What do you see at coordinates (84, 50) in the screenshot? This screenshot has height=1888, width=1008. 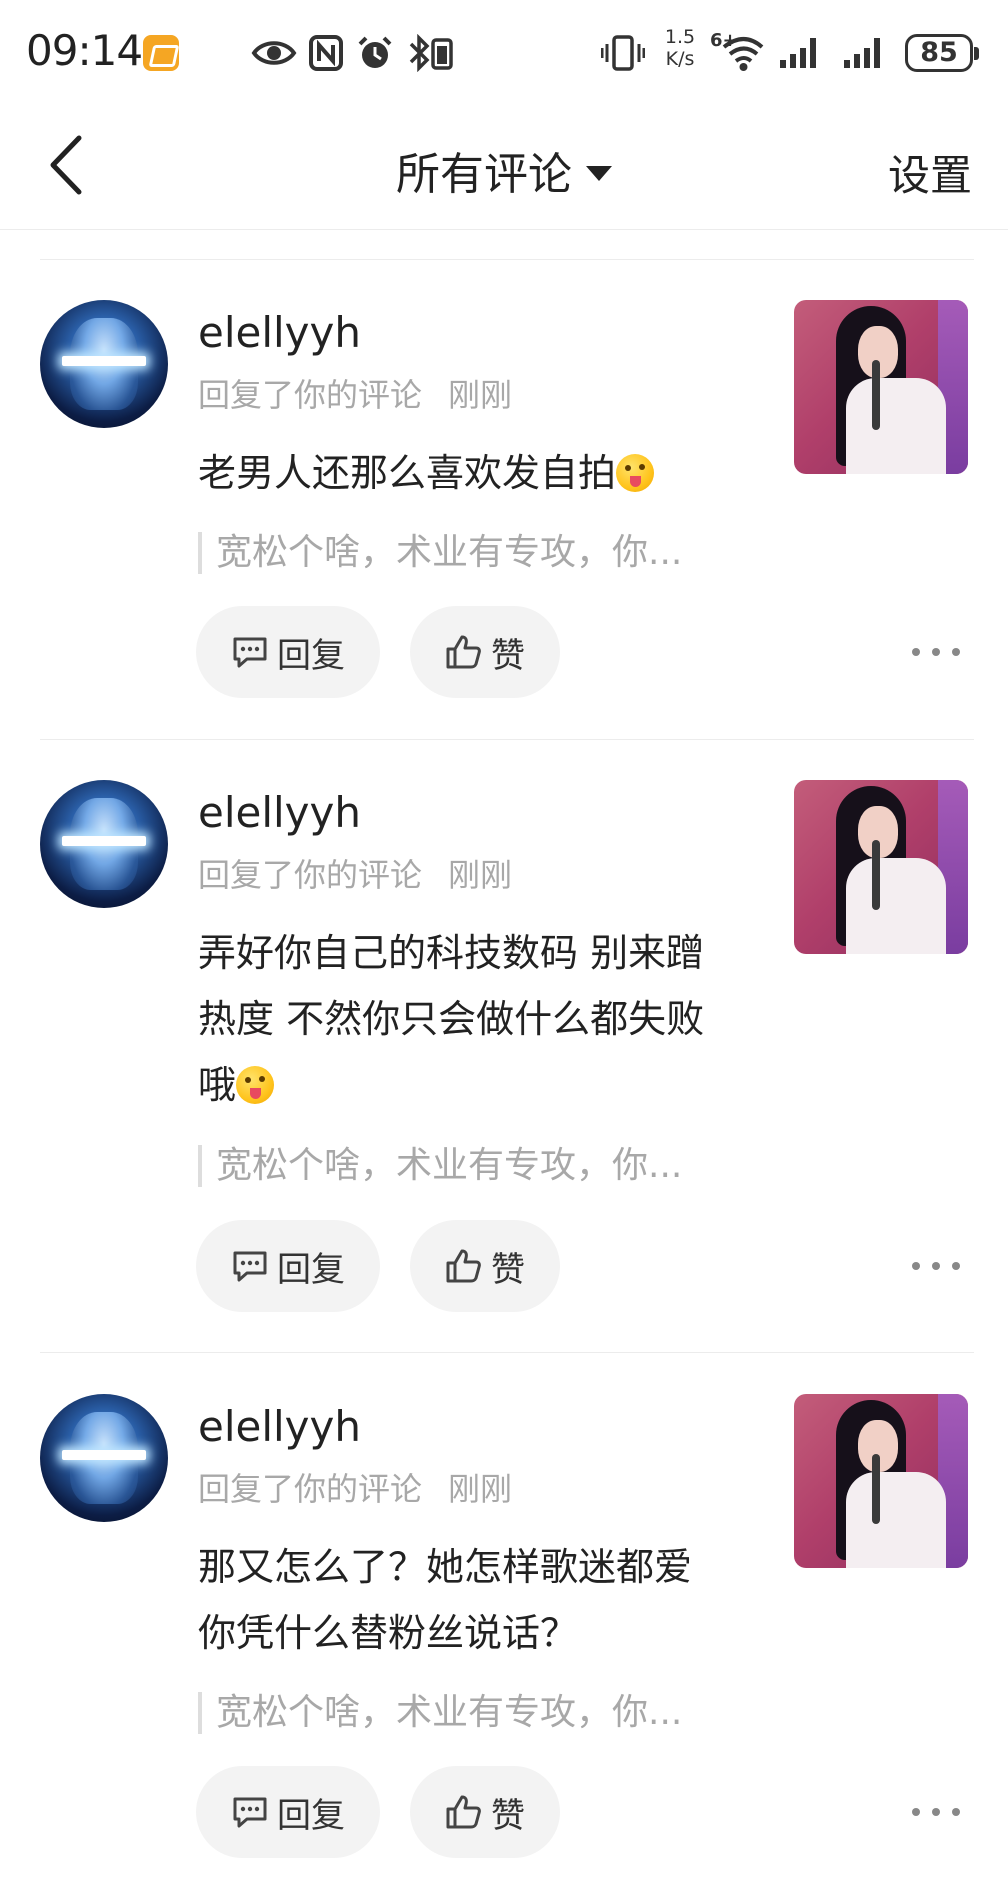 I see `status-time: 09:14` at bounding box center [84, 50].